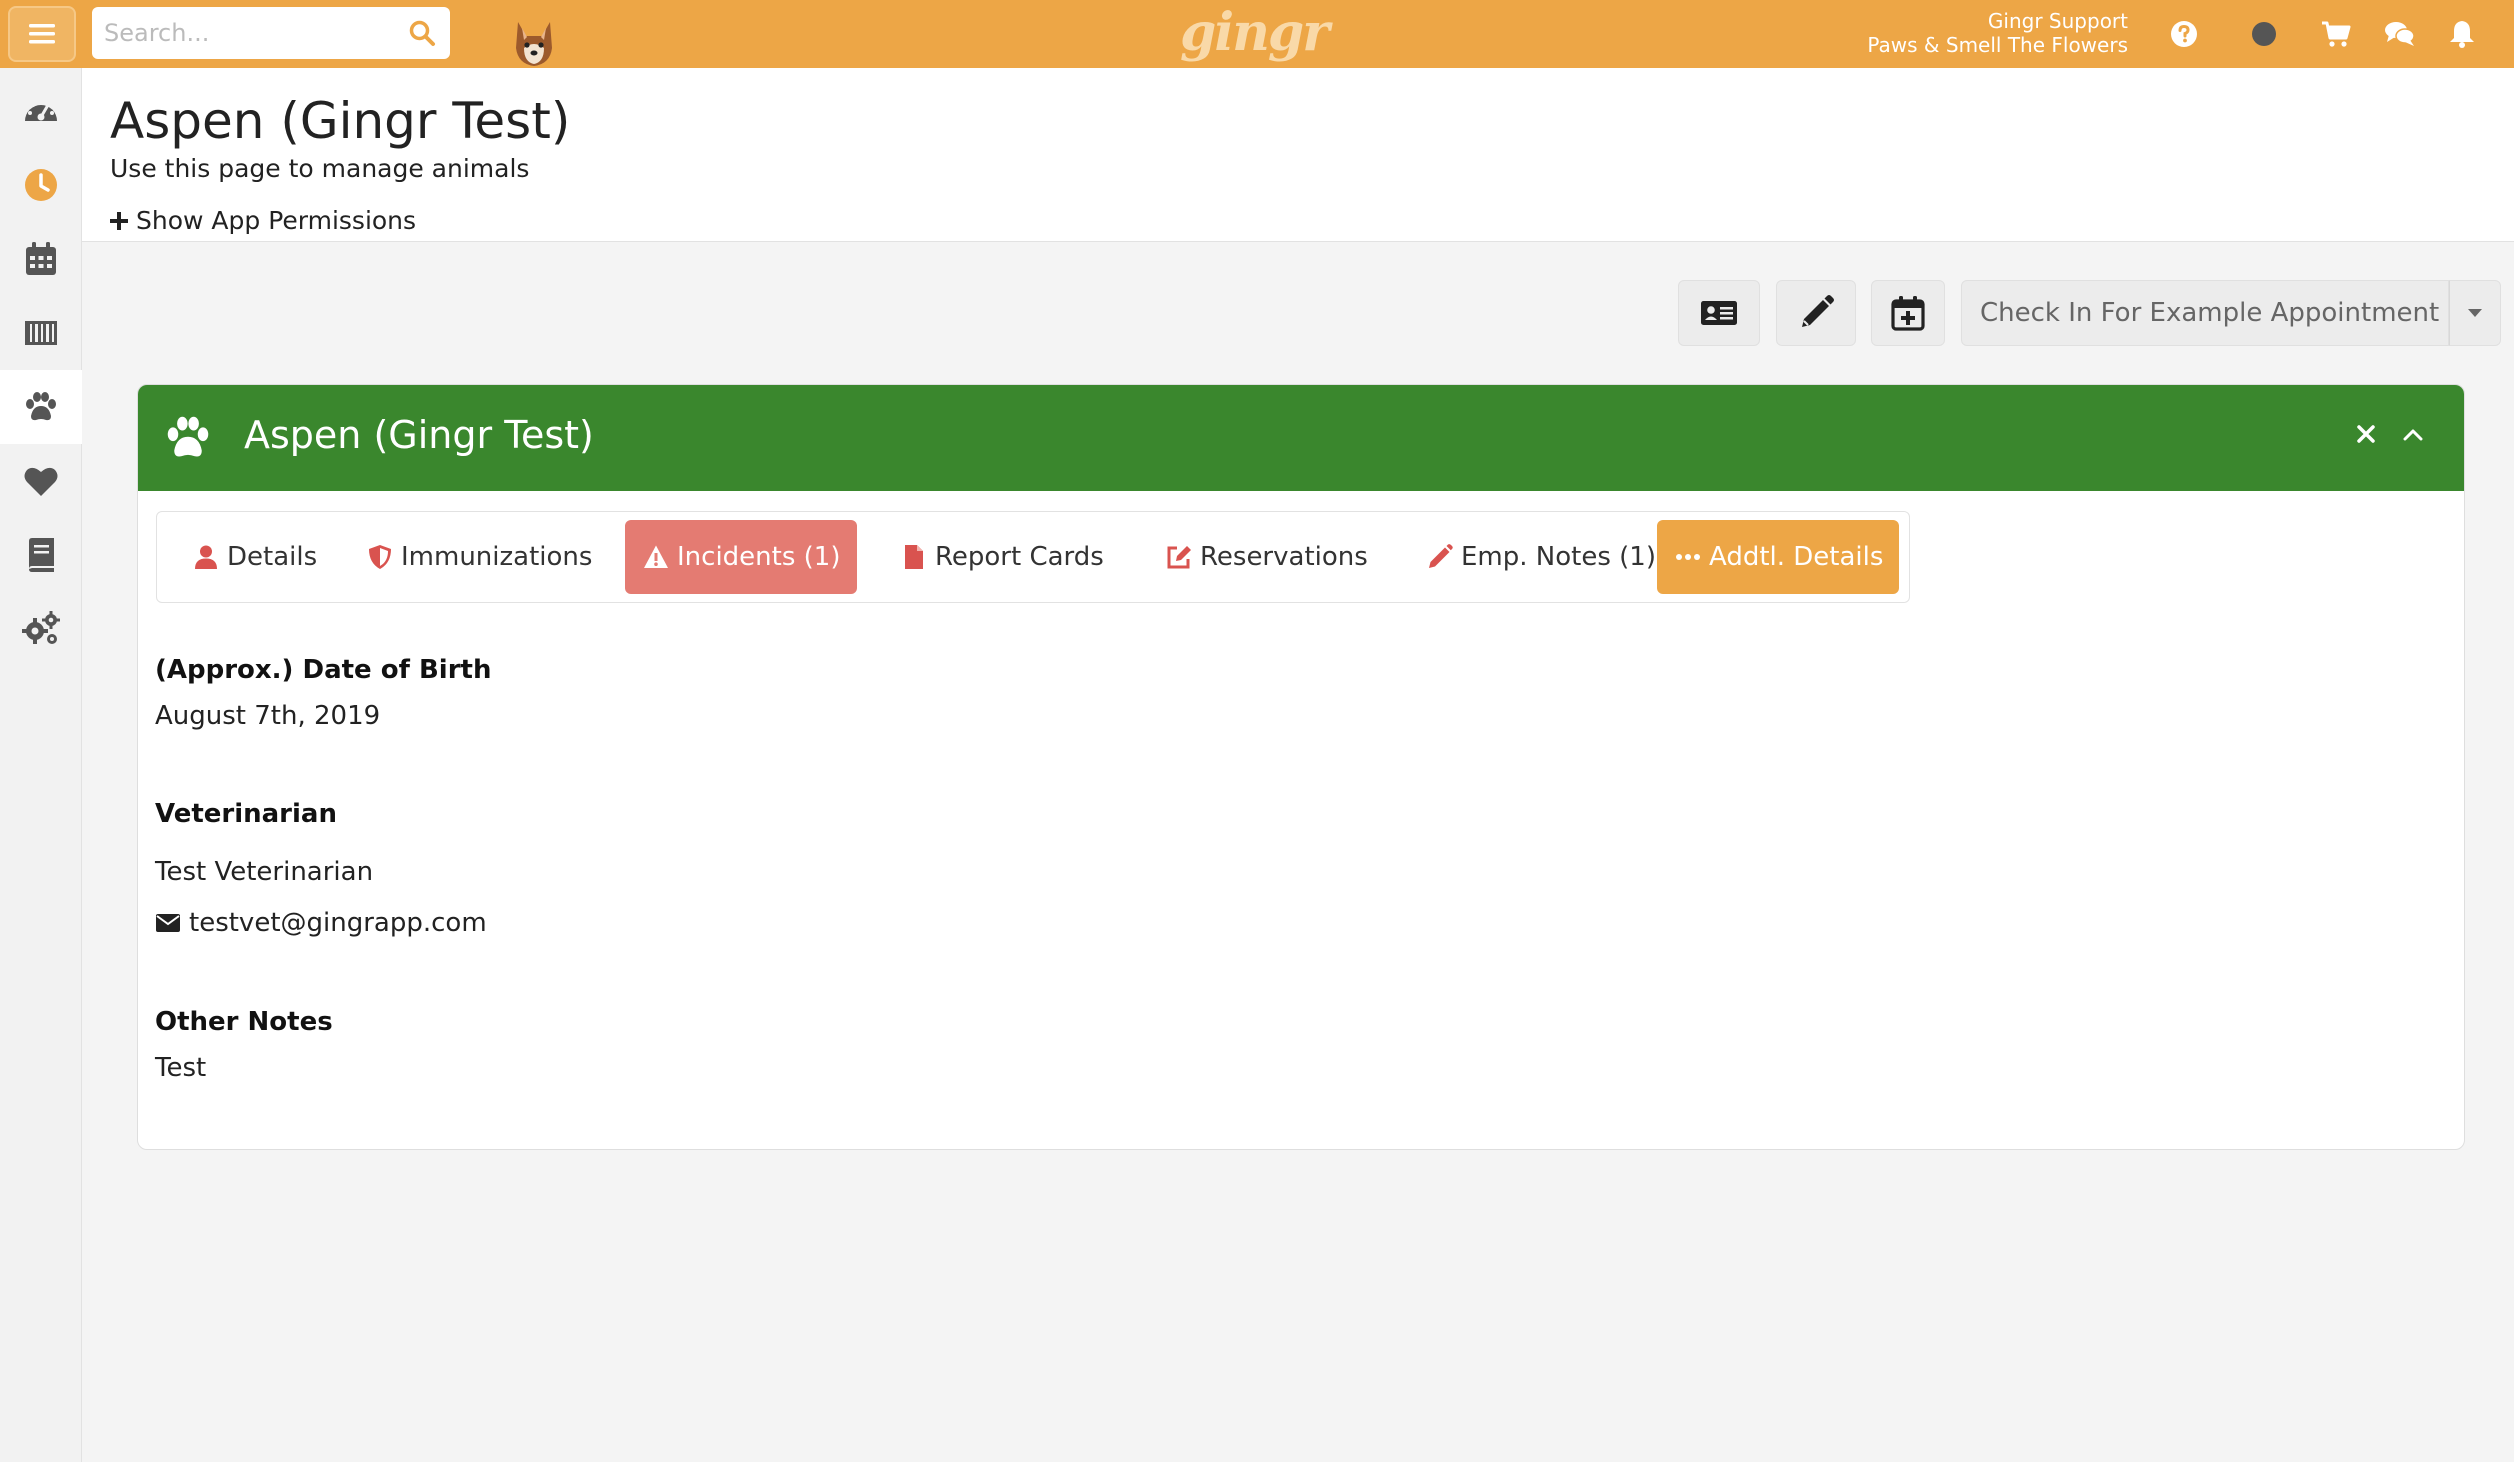 The image size is (2514, 1462). Describe the element at coordinates (340, 121) in the screenshot. I see `page-title: Aspen (Gingr Test)` at that location.